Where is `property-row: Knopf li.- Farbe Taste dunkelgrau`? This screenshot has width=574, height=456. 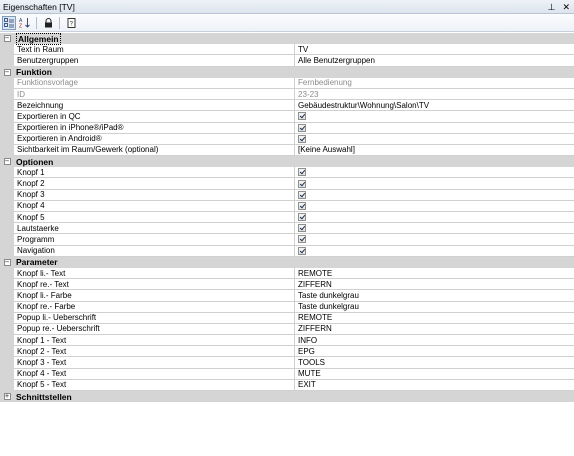
property-row: Knopf li.- Farbe Taste dunkelgrau is located at coordinates (287, 296).